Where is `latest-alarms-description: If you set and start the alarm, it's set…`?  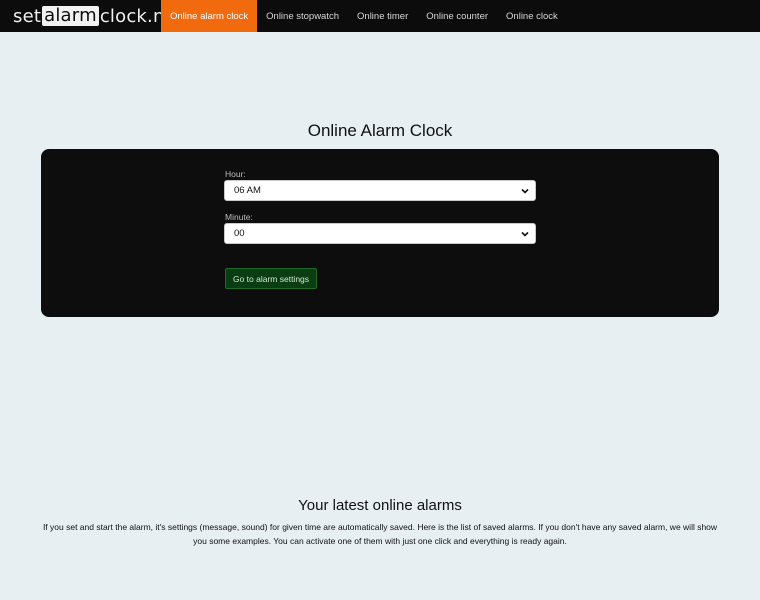
latest-alarms-description: If you set and start the alarm, it's set… is located at coordinates (380, 534).